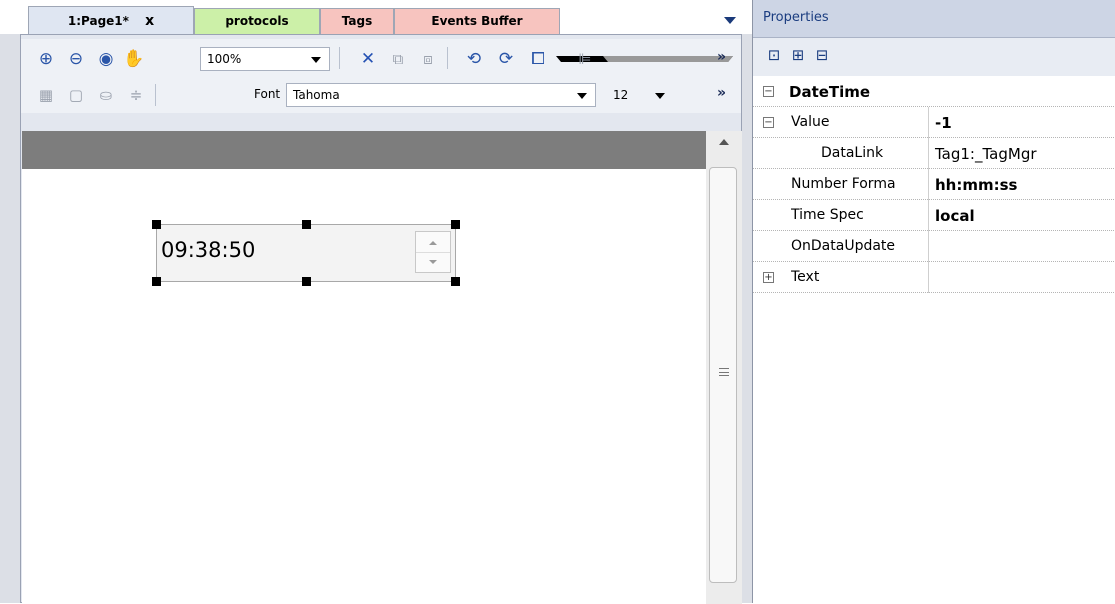 This screenshot has height=604, width=1115. I want to click on datetime-spinner, so click(433, 252).